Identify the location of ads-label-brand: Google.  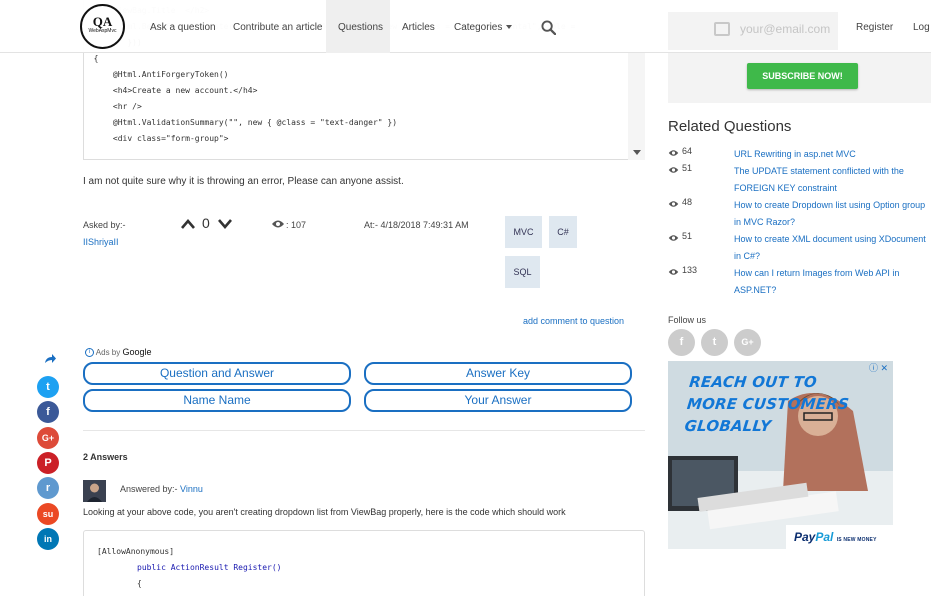
(137, 352).